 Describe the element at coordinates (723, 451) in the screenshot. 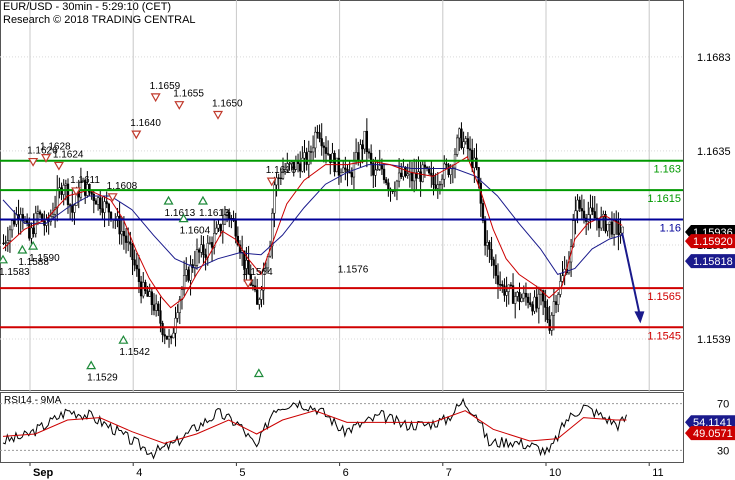

I see `rsi-tick-label: 30` at that location.